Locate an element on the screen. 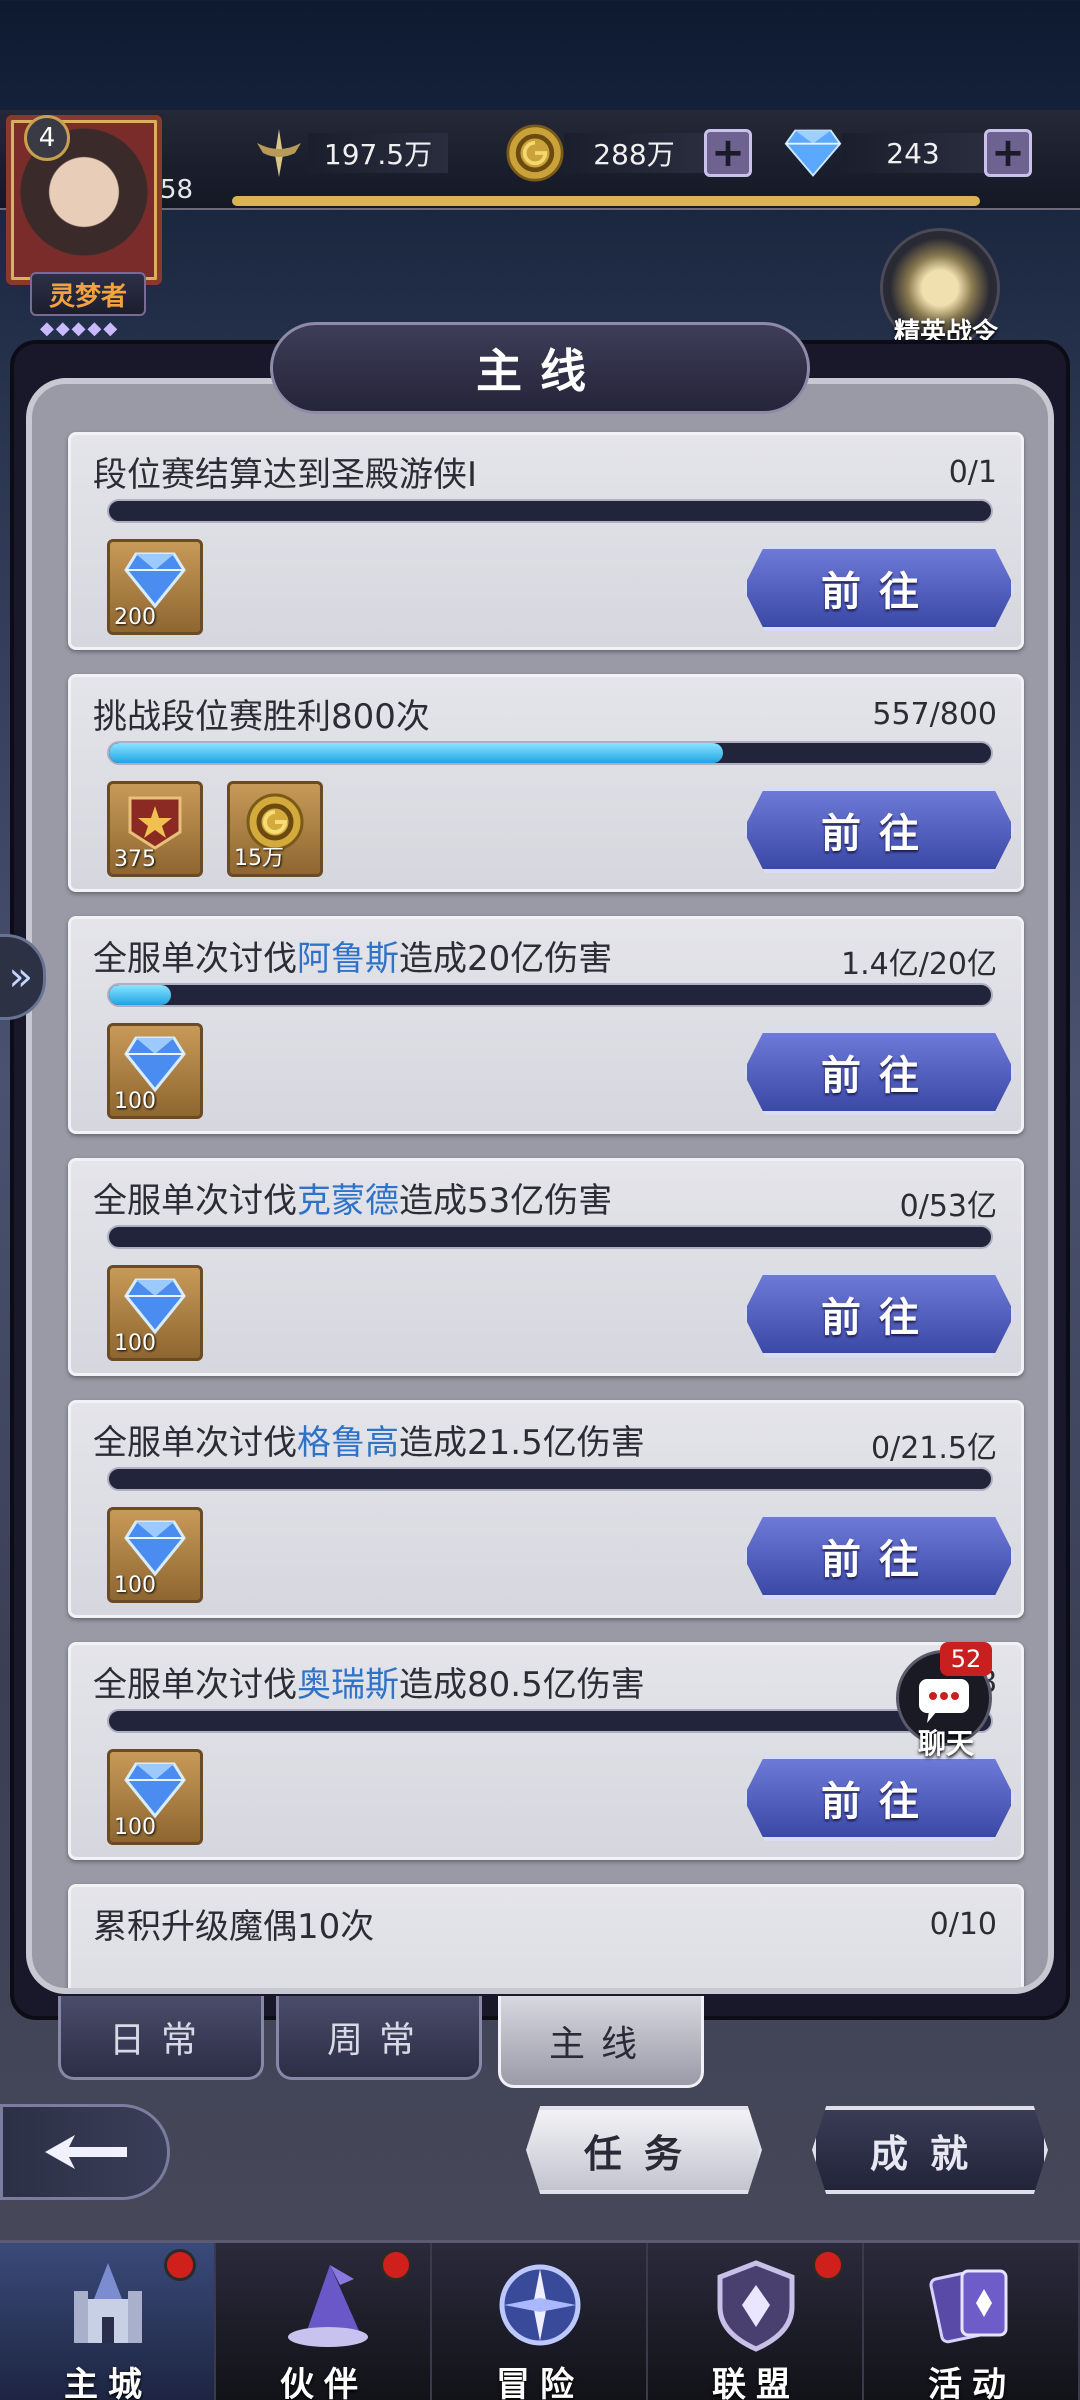 The image size is (1080, 2400). task-progress: 0/21.5亿 is located at coordinates (934, 1448).